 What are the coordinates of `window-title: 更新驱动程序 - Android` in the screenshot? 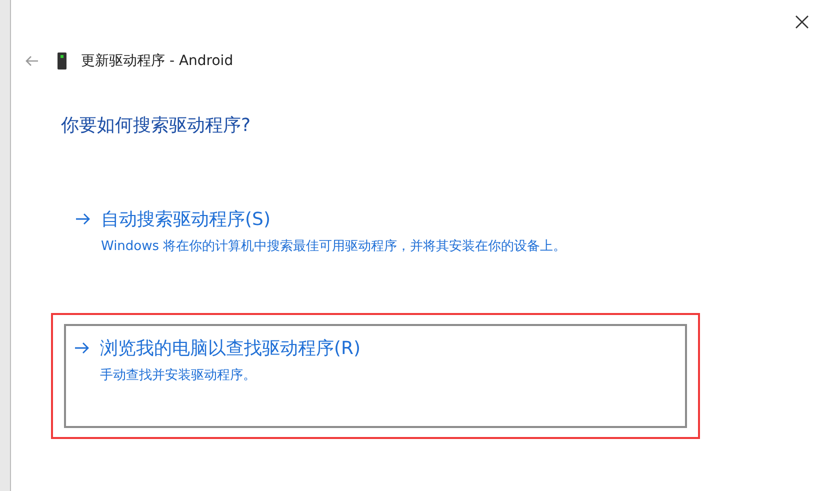 It's located at (157, 61).